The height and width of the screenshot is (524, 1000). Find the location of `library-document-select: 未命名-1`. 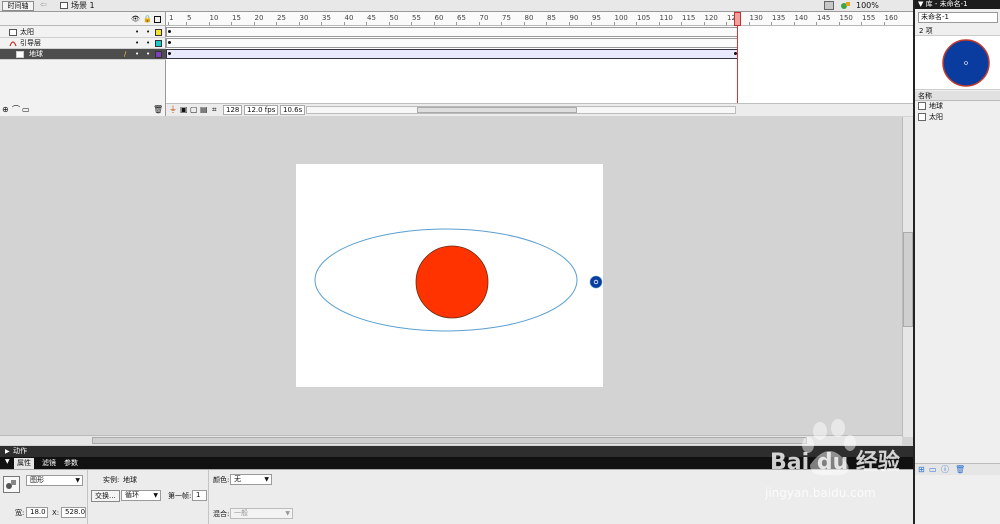

library-document-select: 未命名-1 is located at coordinates (958, 17).